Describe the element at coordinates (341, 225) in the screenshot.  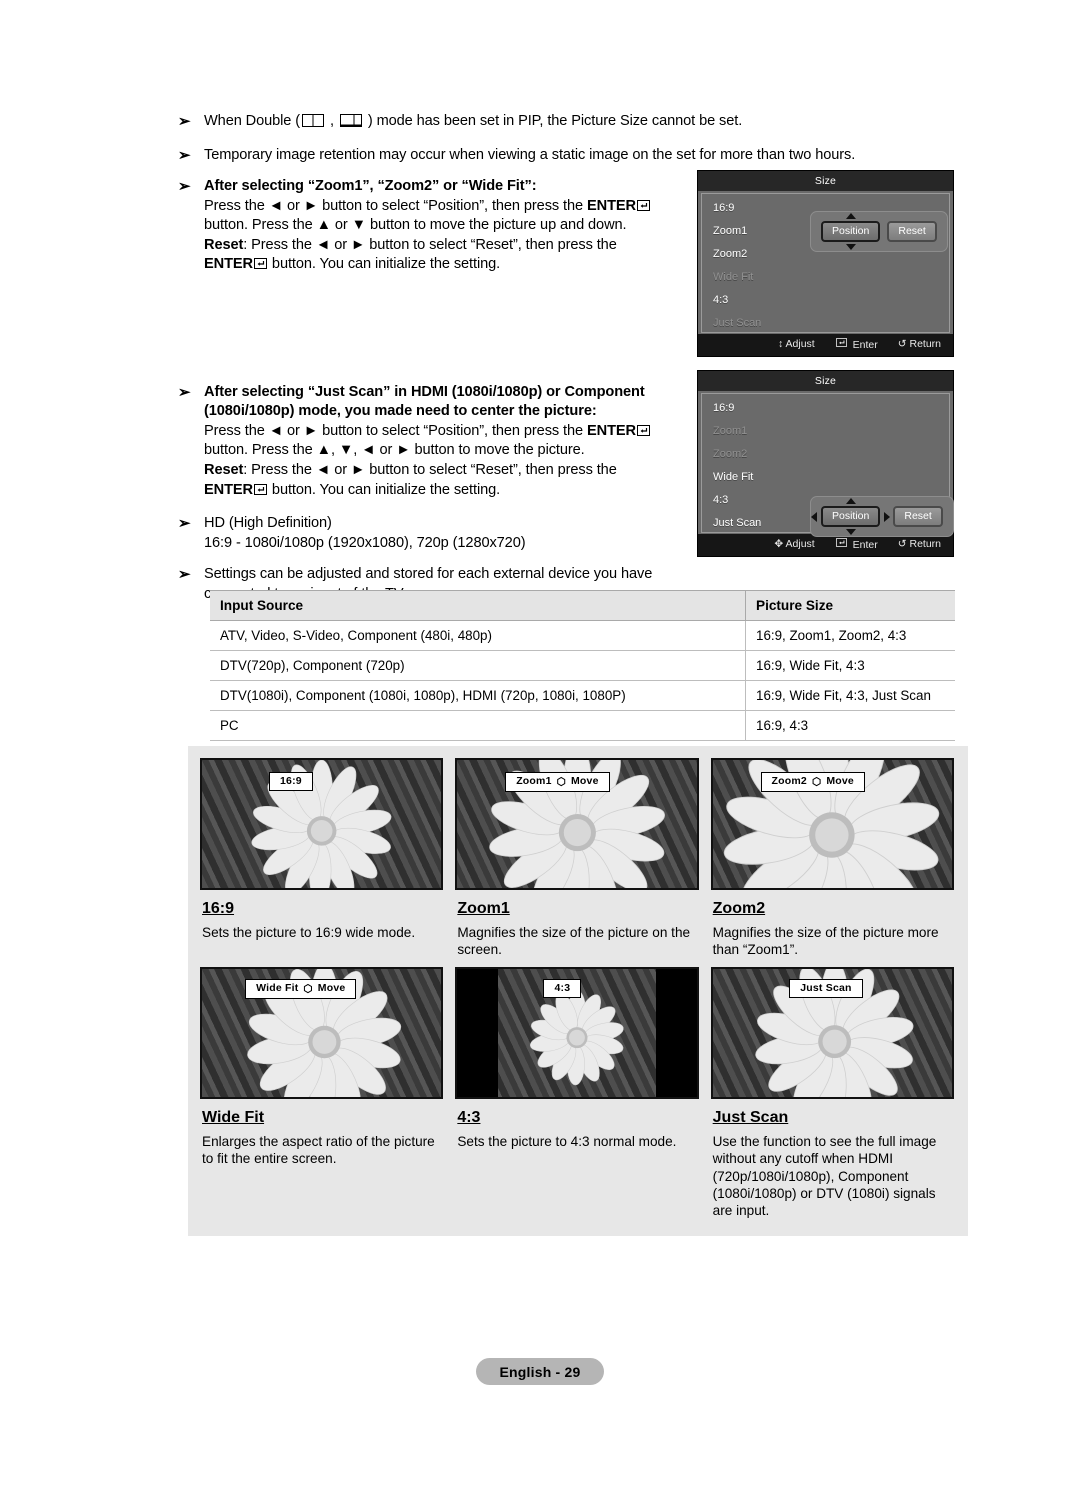
I see `after-zoom-l2b: or` at that location.